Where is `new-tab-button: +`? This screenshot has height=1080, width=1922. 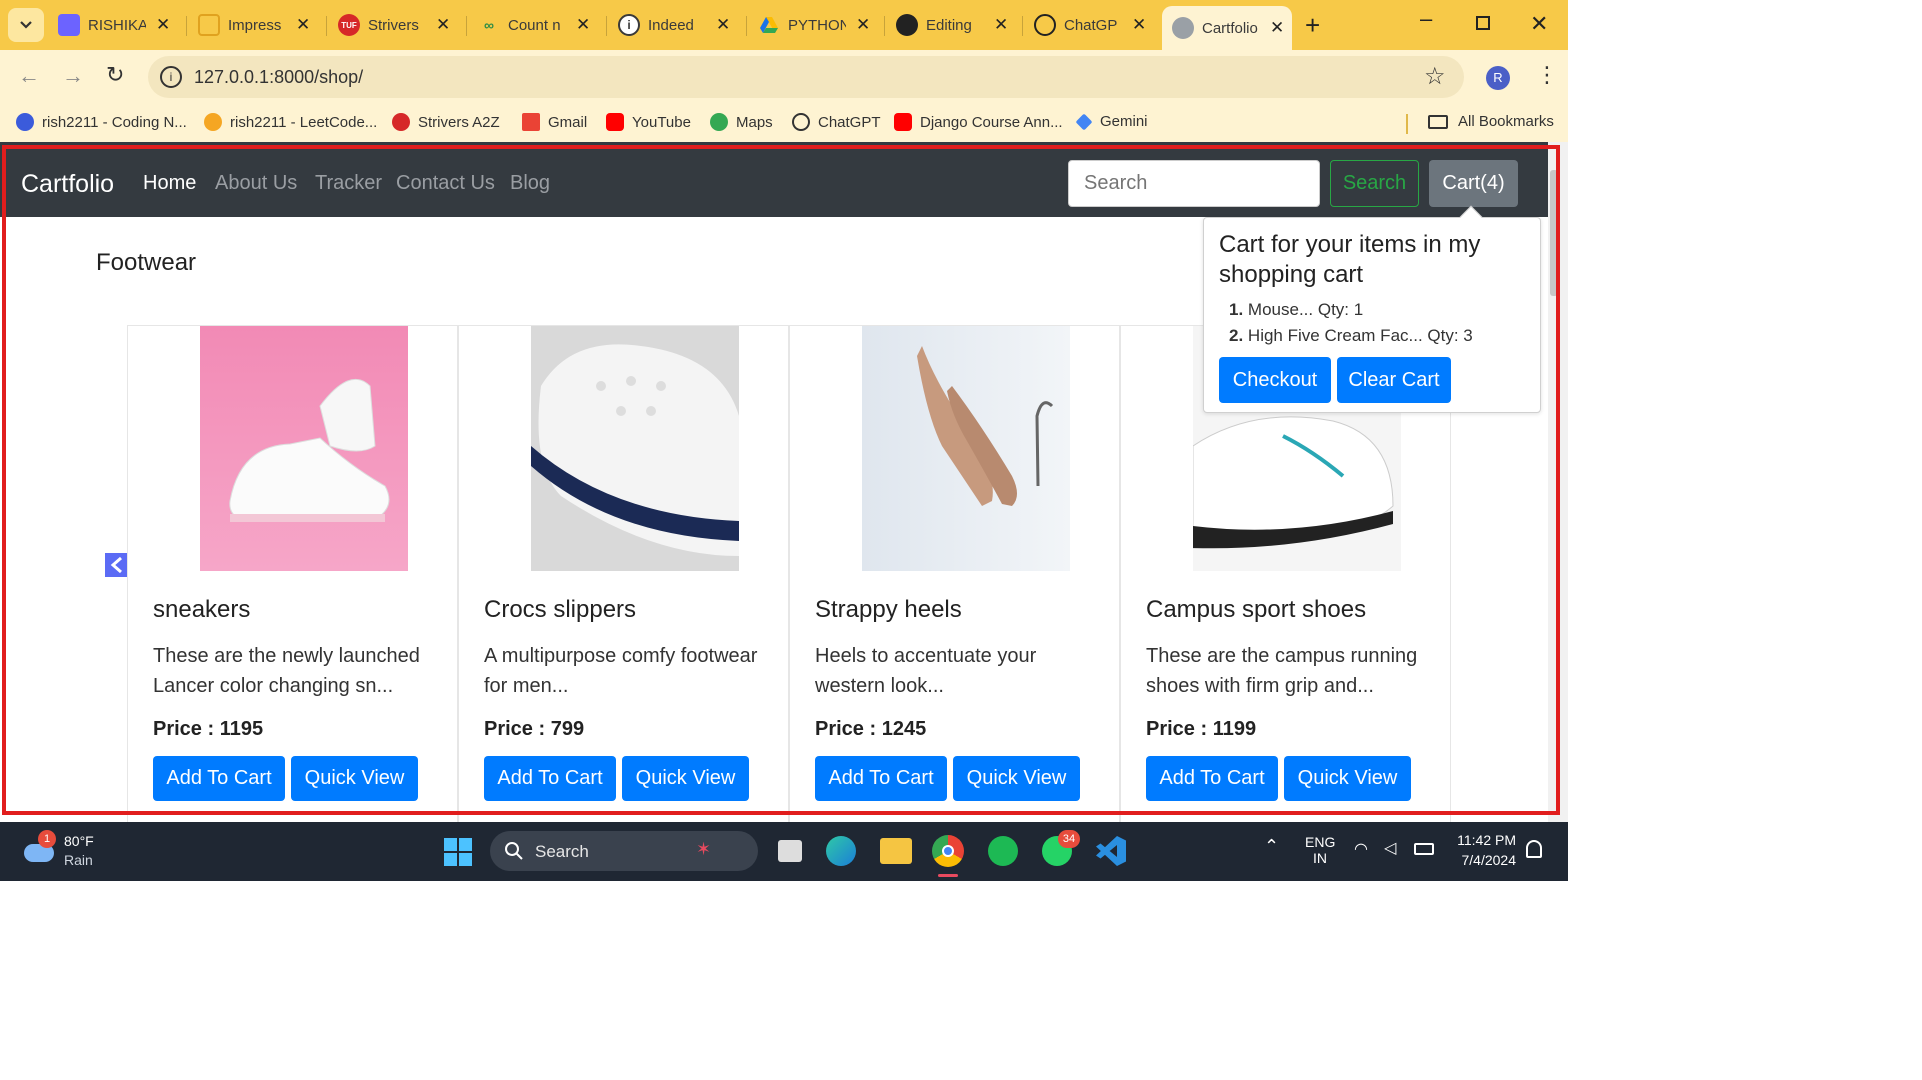
new-tab-button: + is located at coordinates (1312, 25).